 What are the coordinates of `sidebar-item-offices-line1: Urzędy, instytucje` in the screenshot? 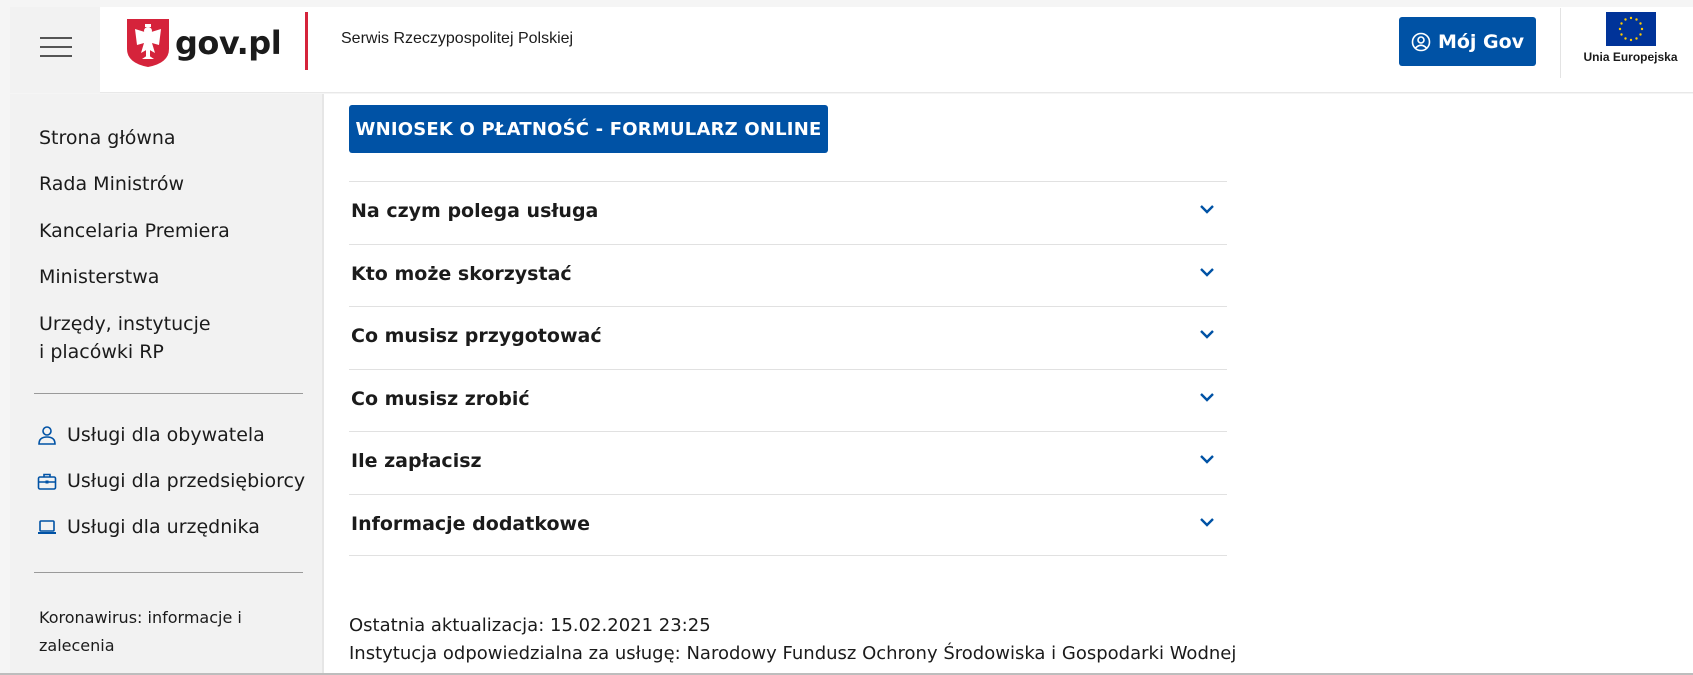 It's located at (125, 324).